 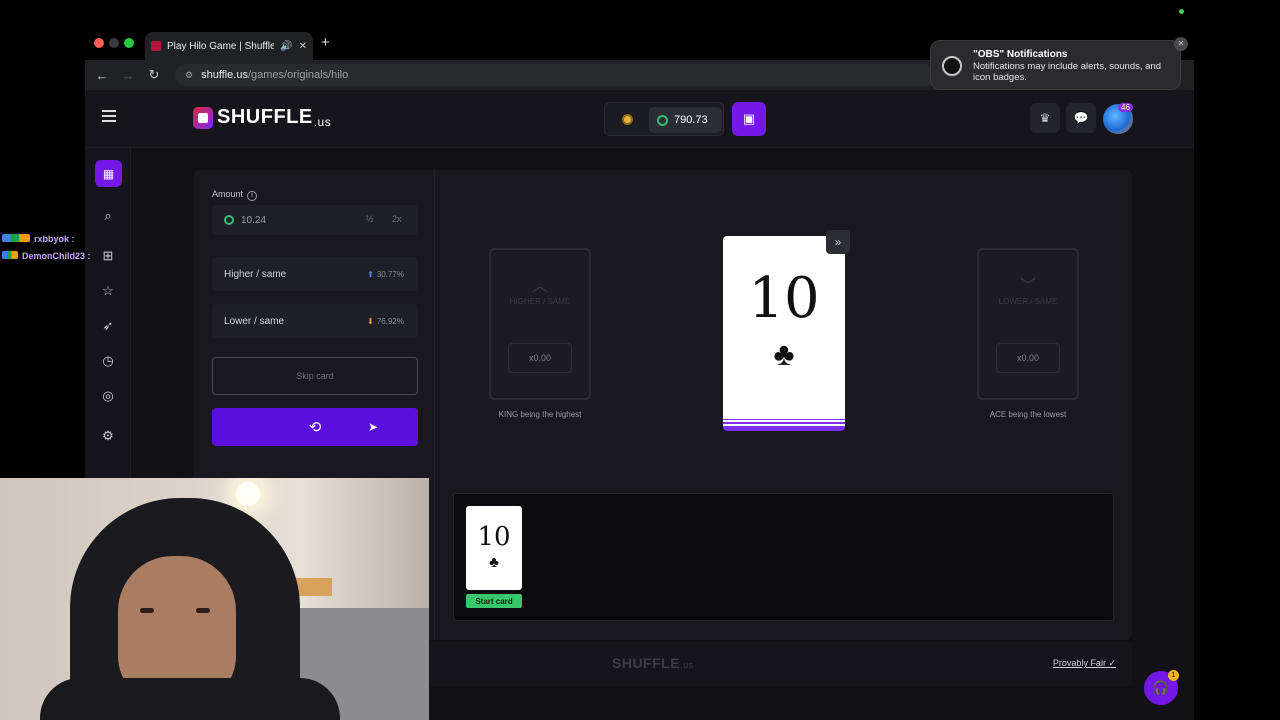 I want to click on maximize-window-button, so click(x=129, y=43).